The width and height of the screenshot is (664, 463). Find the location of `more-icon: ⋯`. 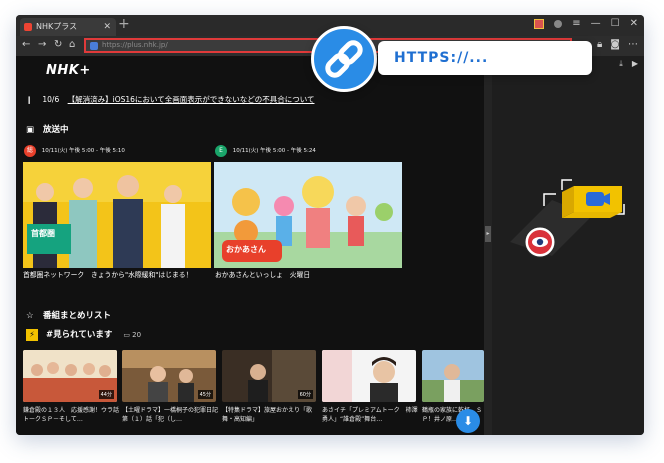

more-icon: ⋯ is located at coordinates (633, 44).